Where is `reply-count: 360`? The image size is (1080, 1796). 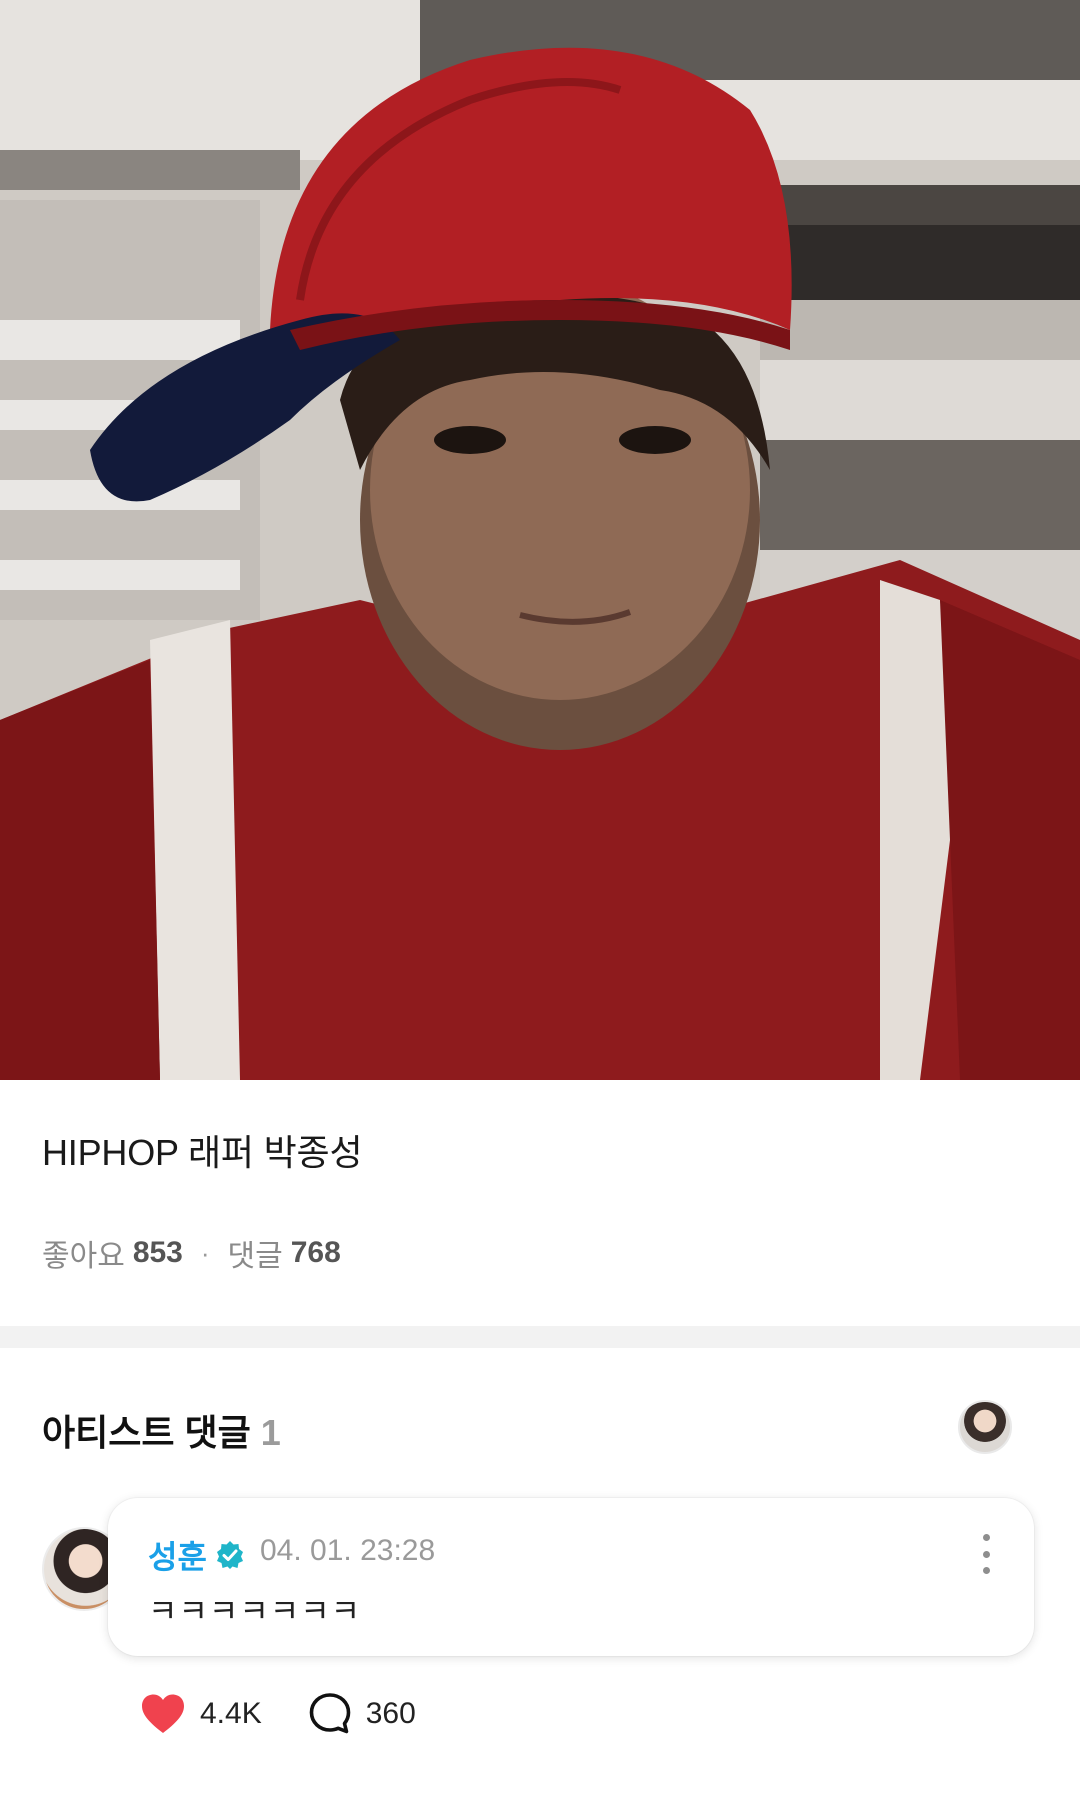
reply-count: 360 is located at coordinates (390, 1713).